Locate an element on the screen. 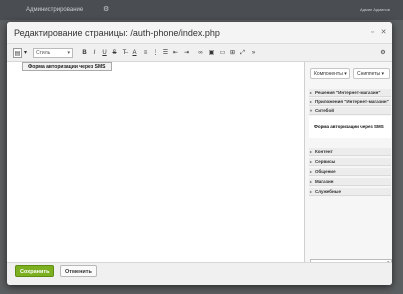  tree-group-label: Приложения "Интернет-магазин" is located at coordinates (352, 101).